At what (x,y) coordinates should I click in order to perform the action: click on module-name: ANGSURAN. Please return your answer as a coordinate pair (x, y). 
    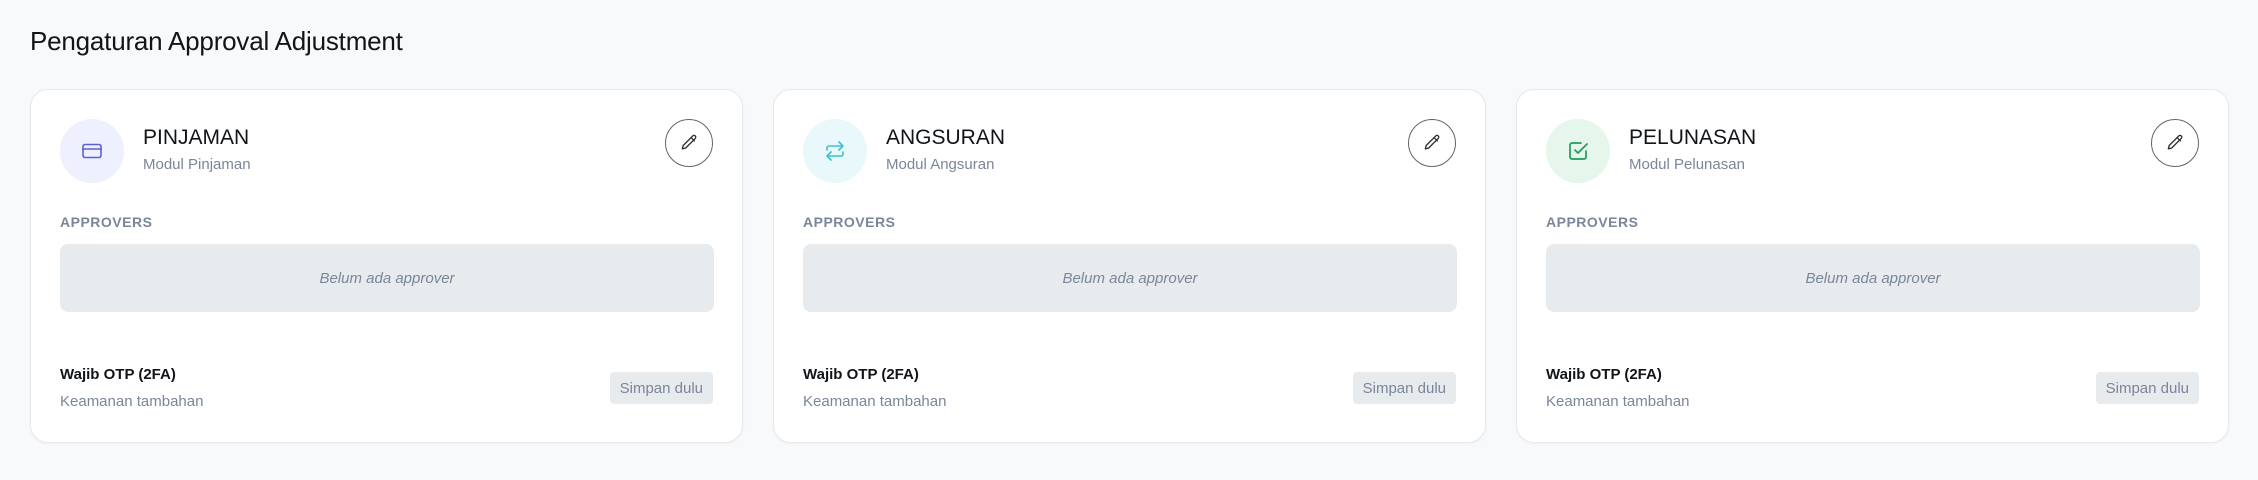
    Looking at the image, I should click on (946, 137).